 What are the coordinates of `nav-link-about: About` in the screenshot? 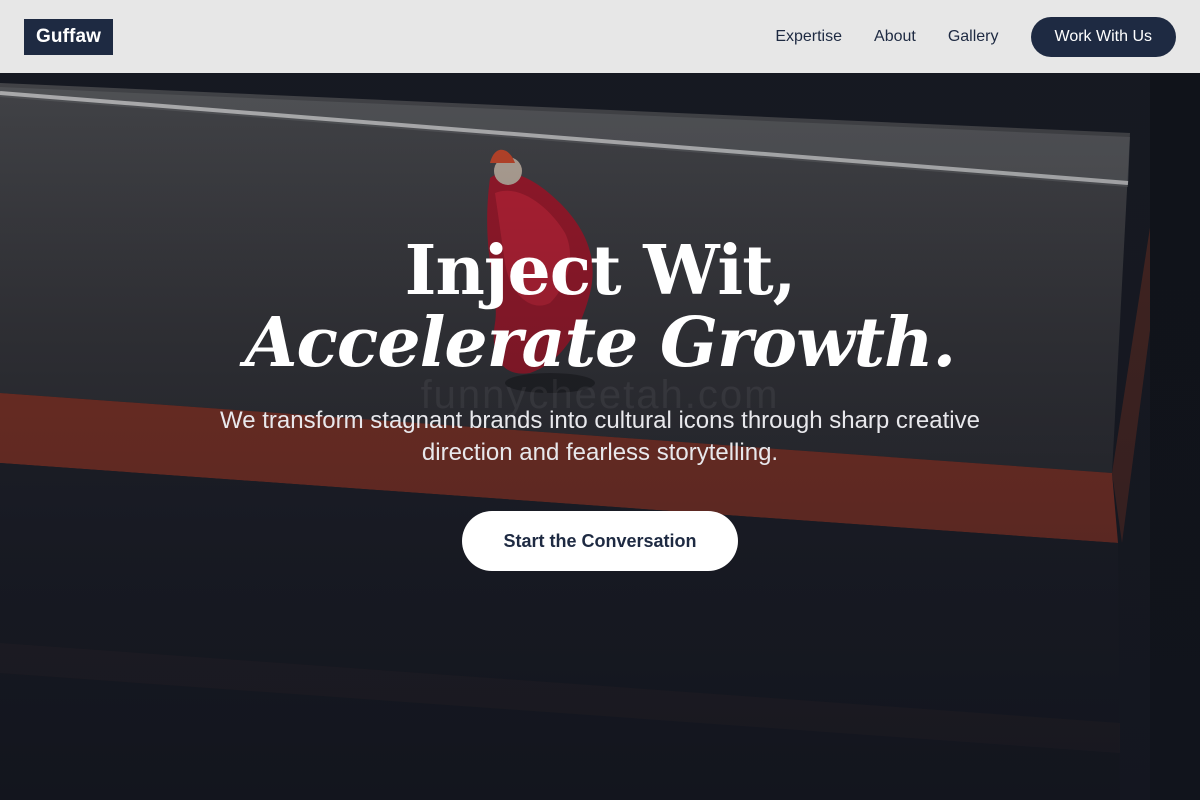 It's located at (895, 37).